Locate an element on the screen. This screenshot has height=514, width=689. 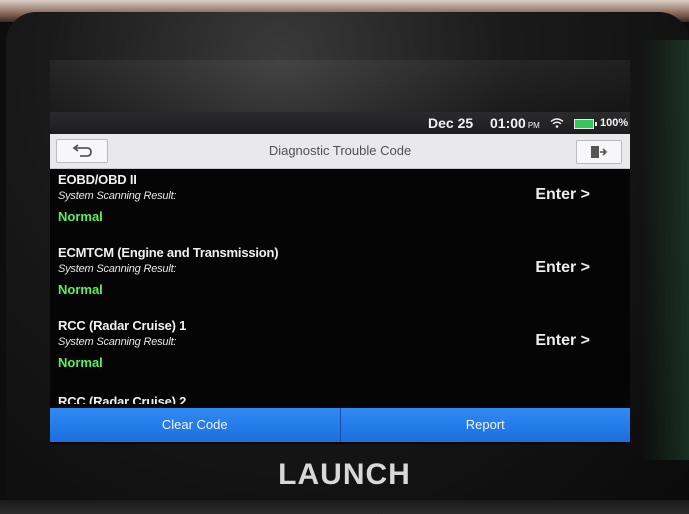
exit-door-icon is located at coordinates (599, 152).